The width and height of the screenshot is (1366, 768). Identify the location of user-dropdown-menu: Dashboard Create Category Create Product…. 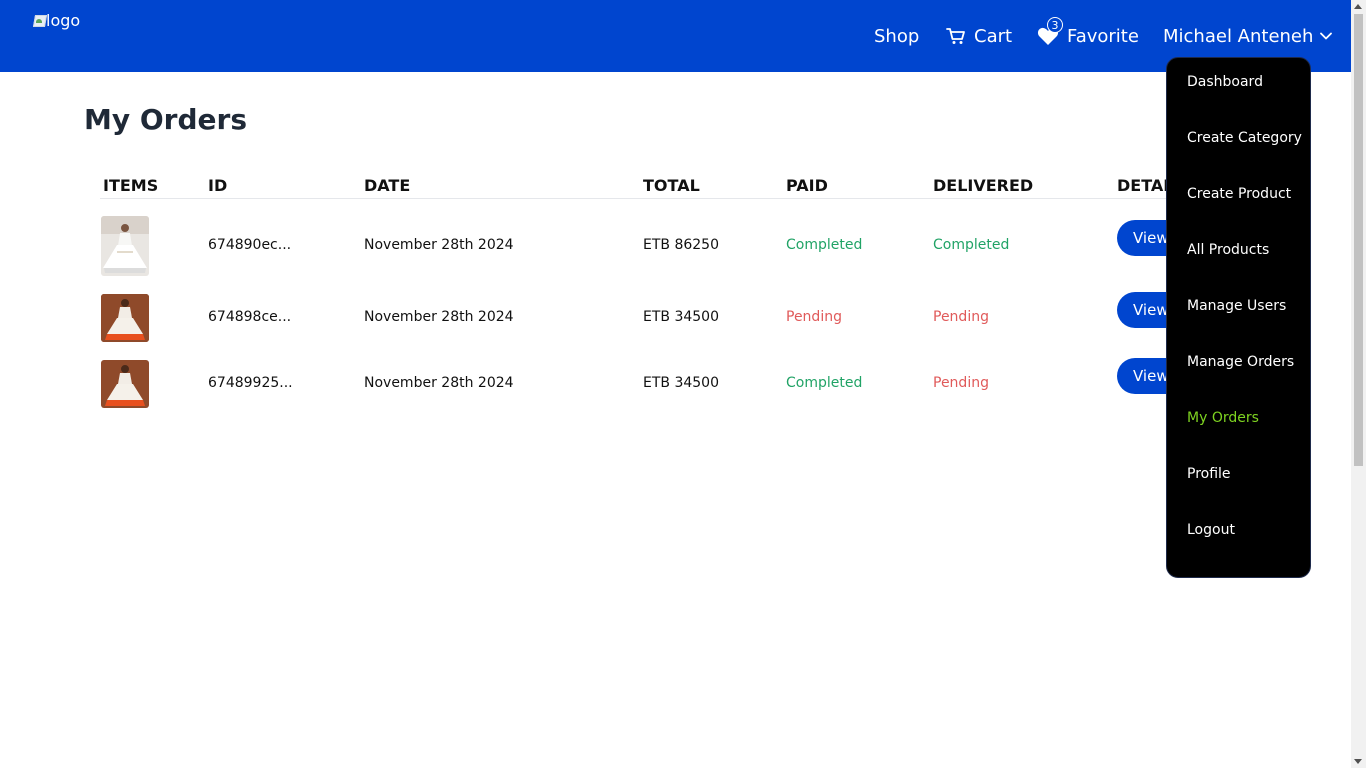
(1238, 317).